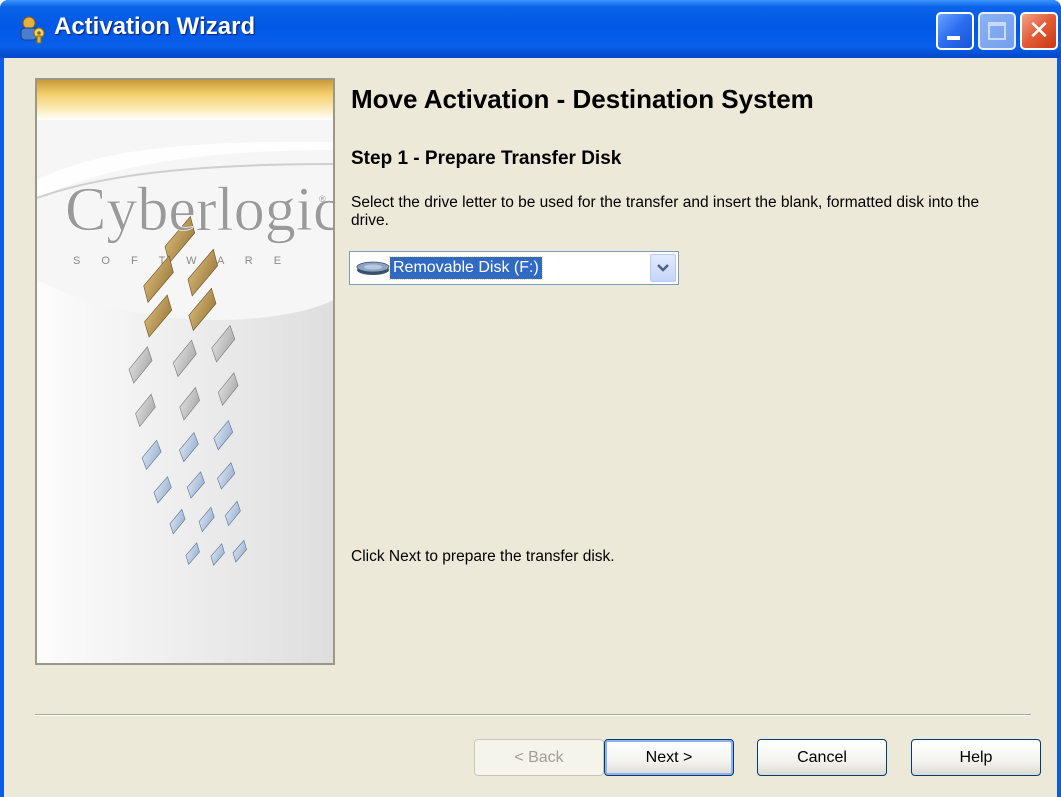  Describe the element at coordinates (953, 38) in the screenshot. I see `minimize-icon` at that location.